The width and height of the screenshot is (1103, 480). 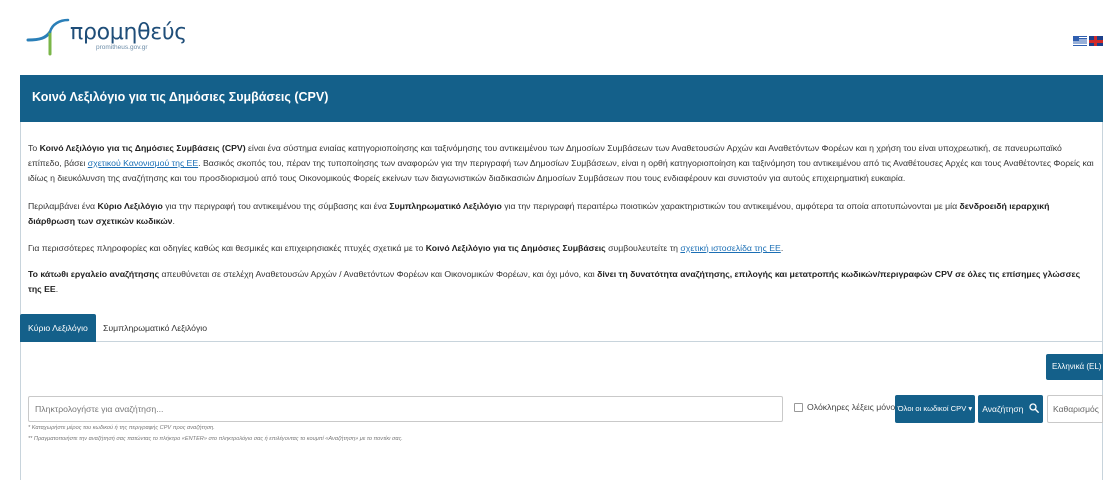 I want to click on tab-main-vocabulary: Κύριο Λεξιλόγιο, so click(x=58, y=328).